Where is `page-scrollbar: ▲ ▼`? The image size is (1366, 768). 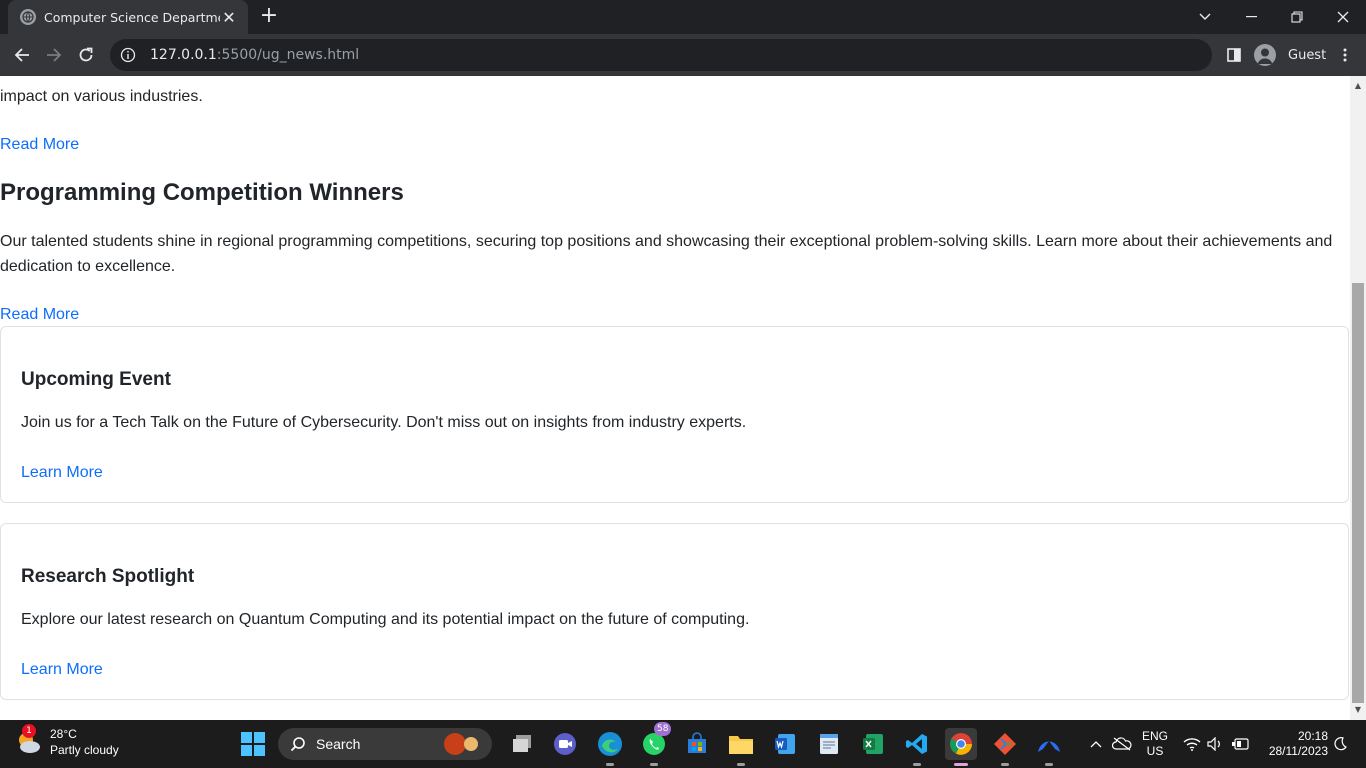
page-scrollbar: ▲ ▼ is located at coordinates (1358, 398).